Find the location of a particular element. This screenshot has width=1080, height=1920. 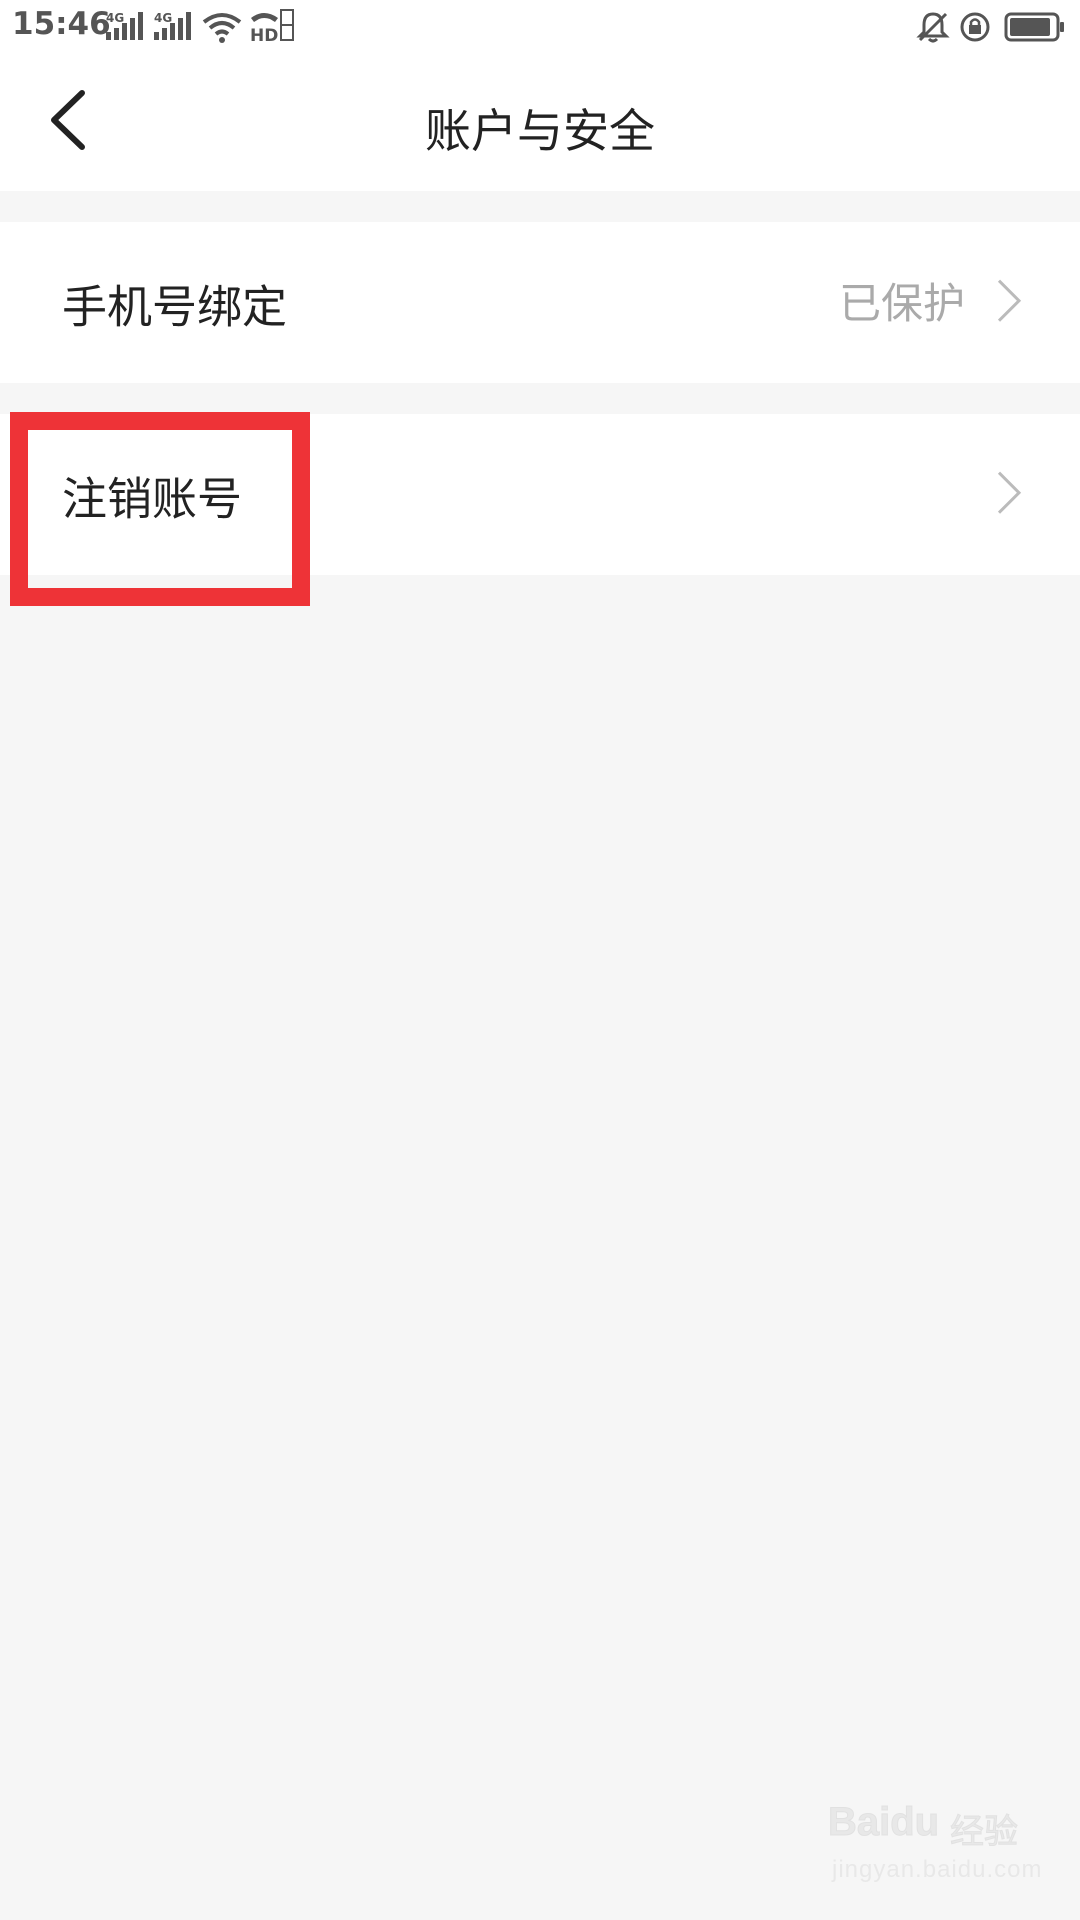

baidu-watermark: Baidu 经验 jingyan.baidu.com is located at coordinates (934, 1847).